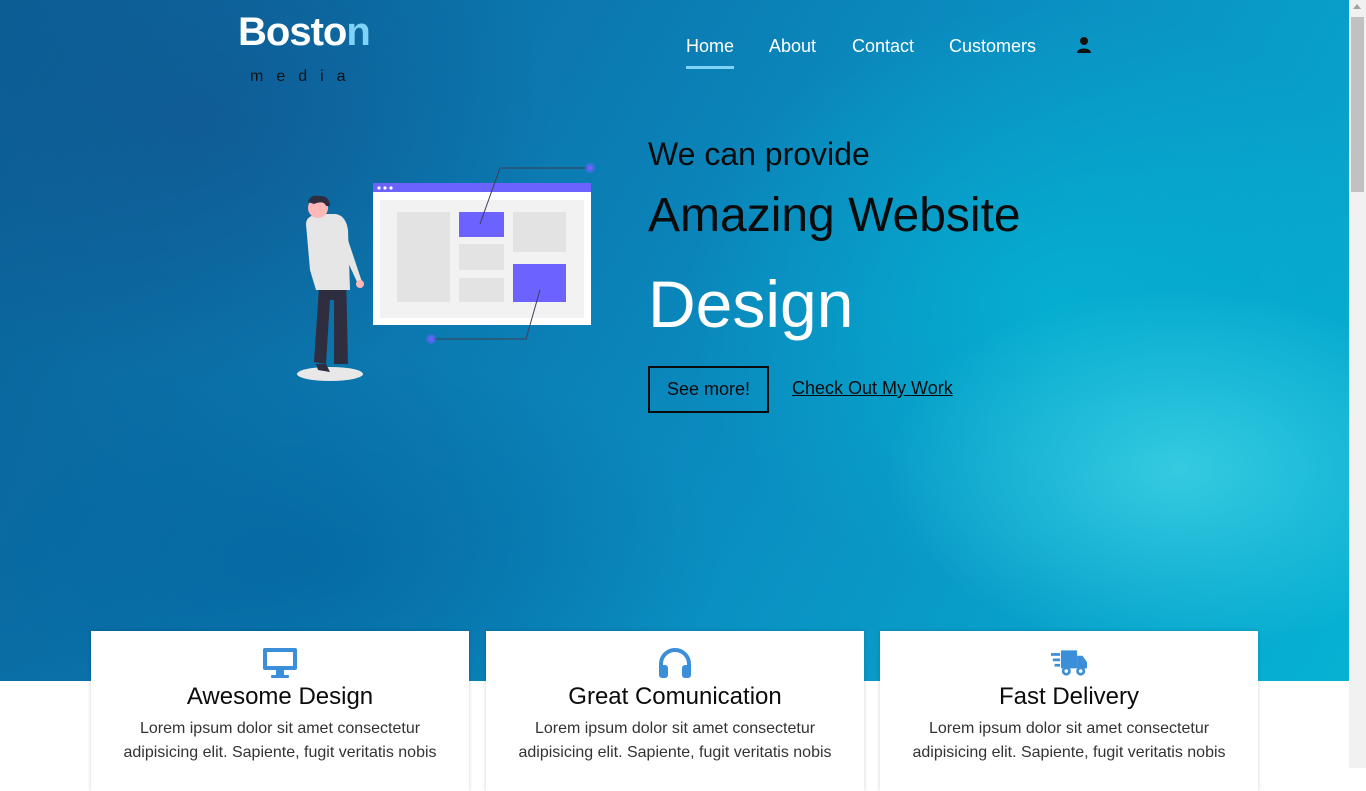 Image resolution: width=1366 pixels, height=791 pixels. I want to click on scroll-thumb, so click(1357, 104).